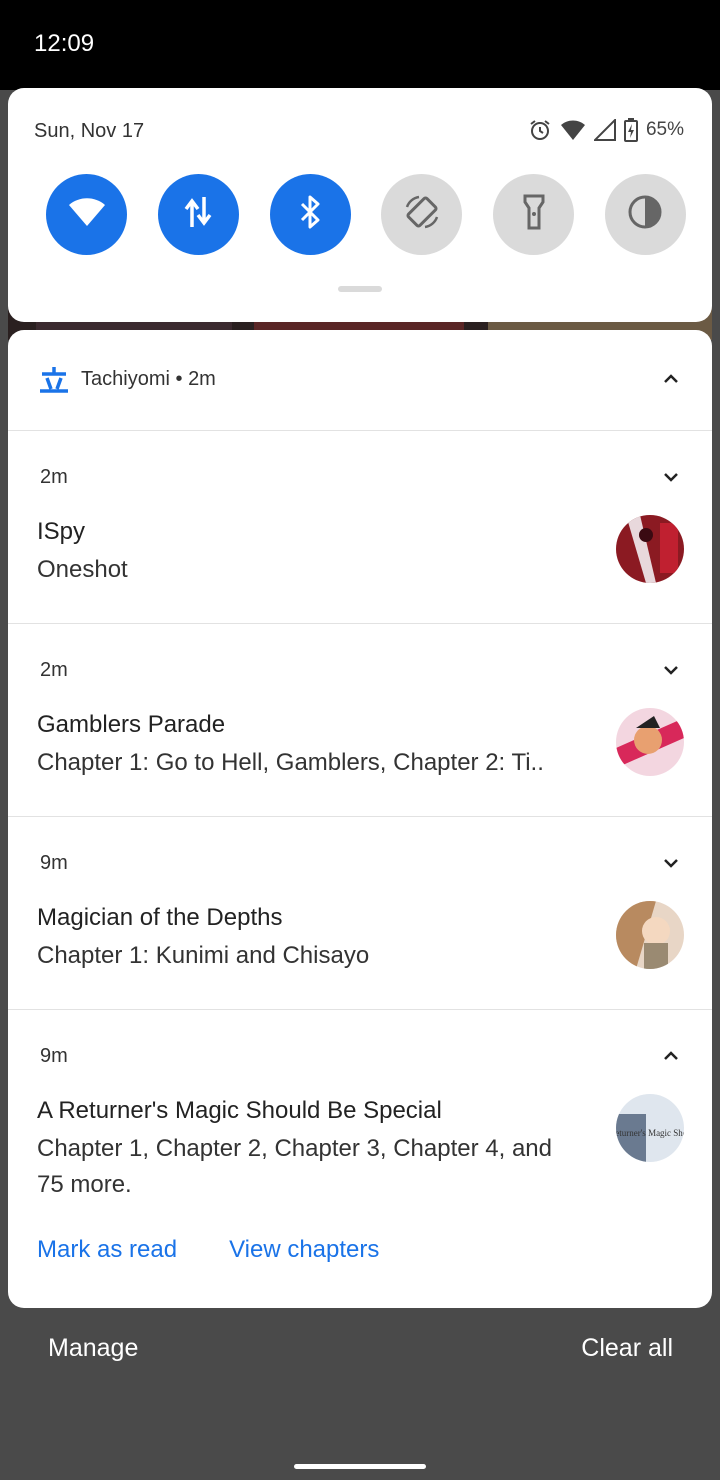 Image resolution: width=720 pixels, height=1480 pixels. Describe the element at coordinates (54, 380) in the screenshot. I see `tachiyomi-app-icon` at that location.